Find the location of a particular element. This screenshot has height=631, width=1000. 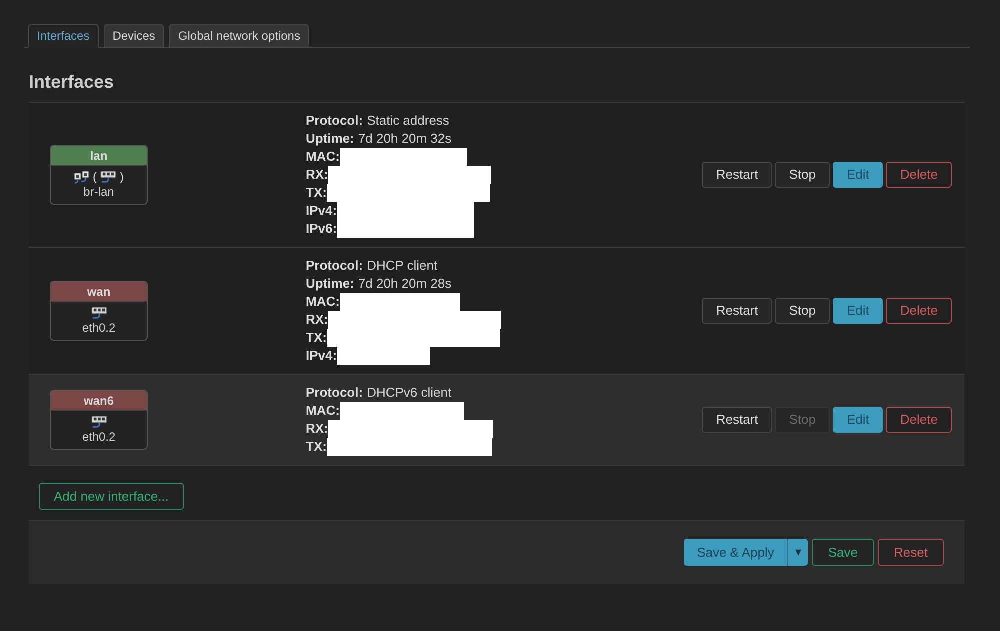

detail-value: 7d 20h 20m 32s is located at coordinates (405, 139).